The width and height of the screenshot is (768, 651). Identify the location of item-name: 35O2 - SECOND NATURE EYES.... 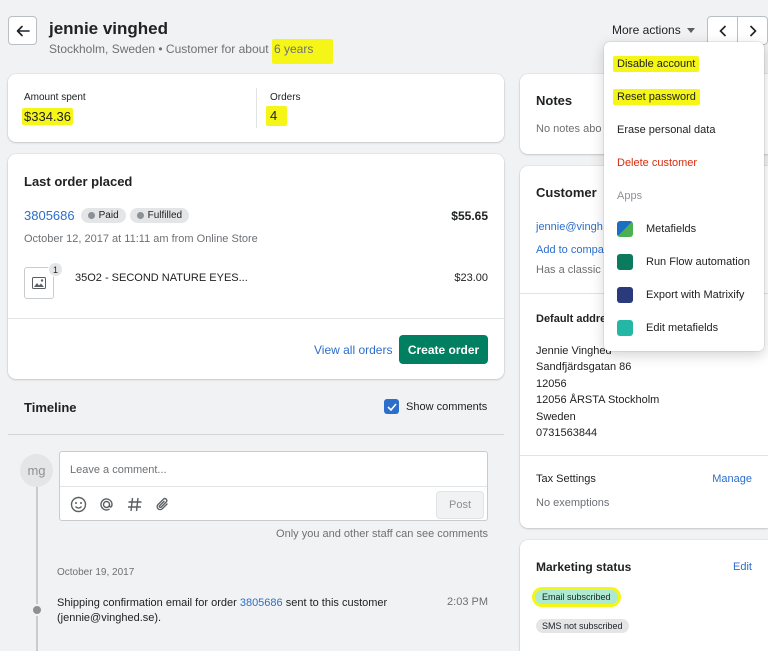
(161, 278).